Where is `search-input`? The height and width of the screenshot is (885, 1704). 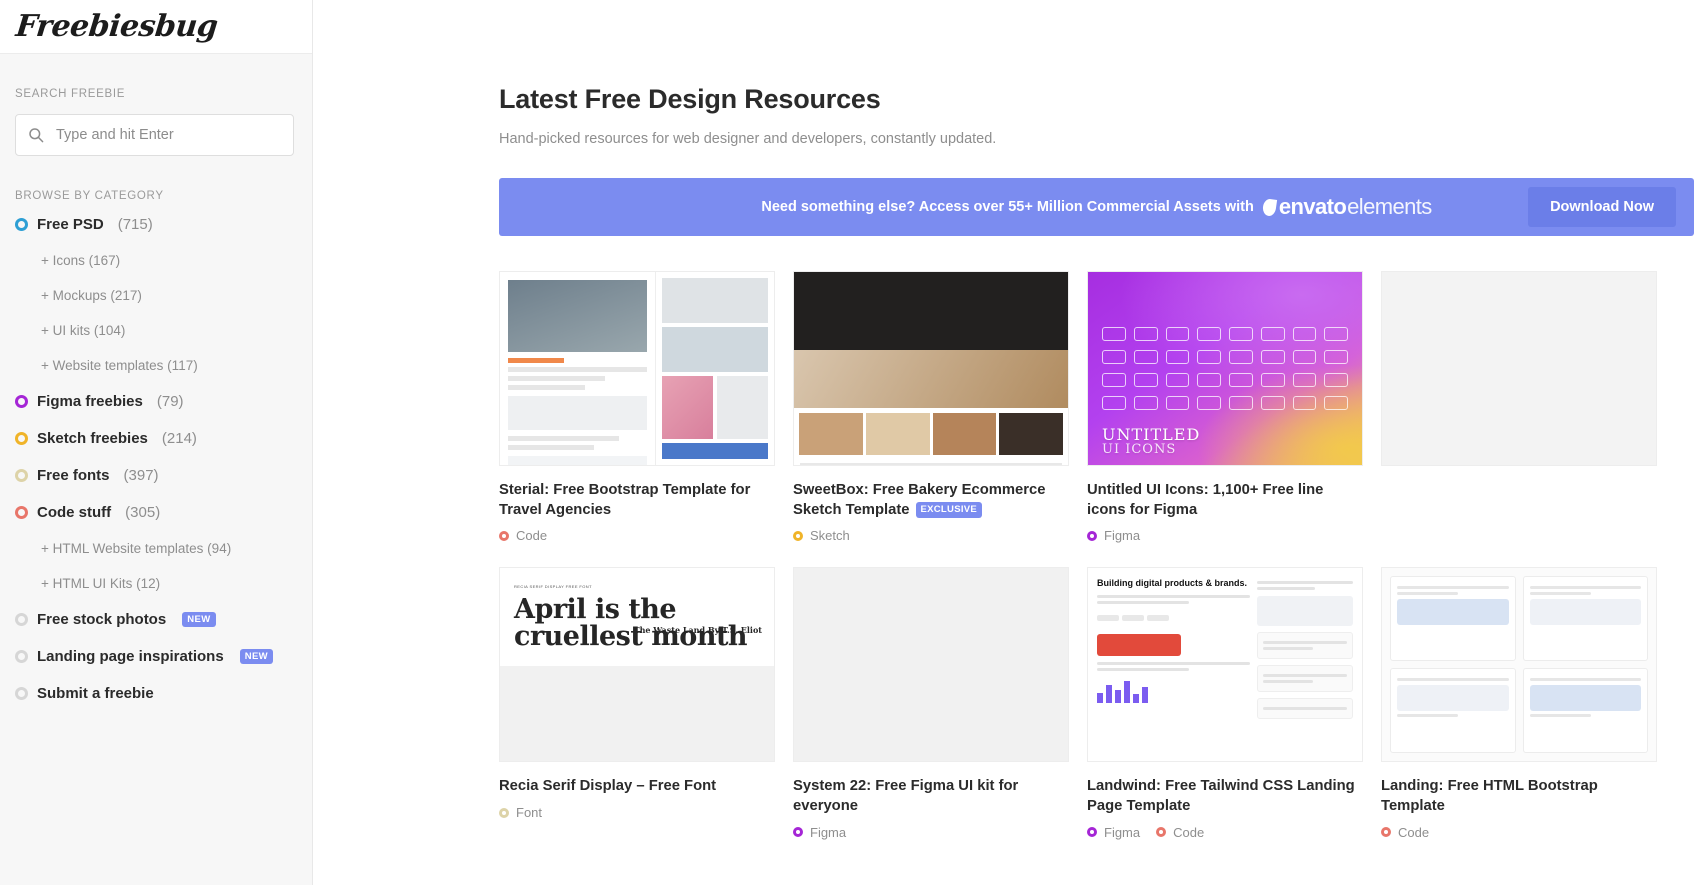
search-input is located at coordinates (154, 135).